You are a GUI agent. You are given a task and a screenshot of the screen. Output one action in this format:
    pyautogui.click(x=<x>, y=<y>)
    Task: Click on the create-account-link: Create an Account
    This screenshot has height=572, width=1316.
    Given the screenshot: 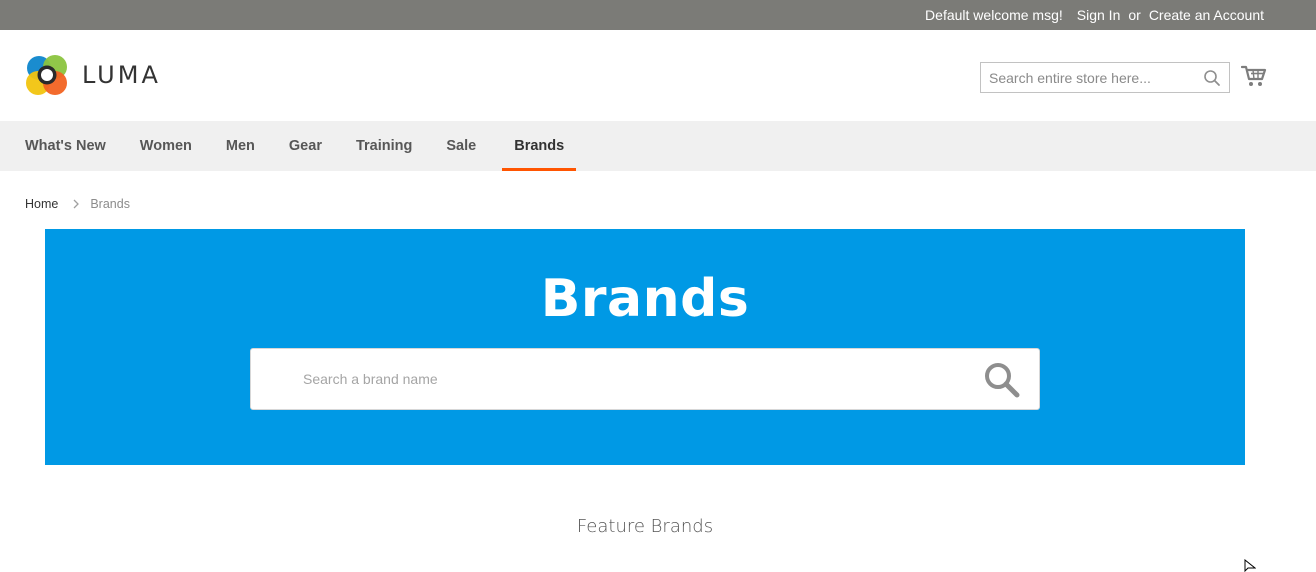 What is the action you would take?
    pyautogui.click(x=1206, y=15)
    